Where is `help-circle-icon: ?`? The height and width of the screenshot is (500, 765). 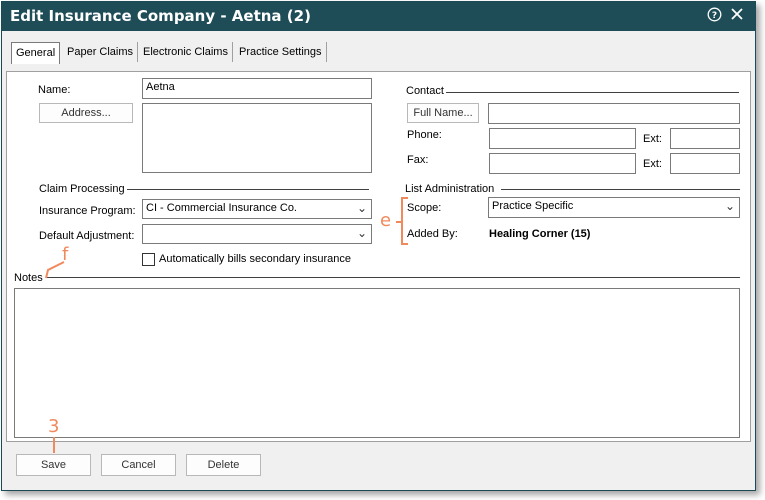 help-circle-icon: ? is located at coordinates (714, 17).